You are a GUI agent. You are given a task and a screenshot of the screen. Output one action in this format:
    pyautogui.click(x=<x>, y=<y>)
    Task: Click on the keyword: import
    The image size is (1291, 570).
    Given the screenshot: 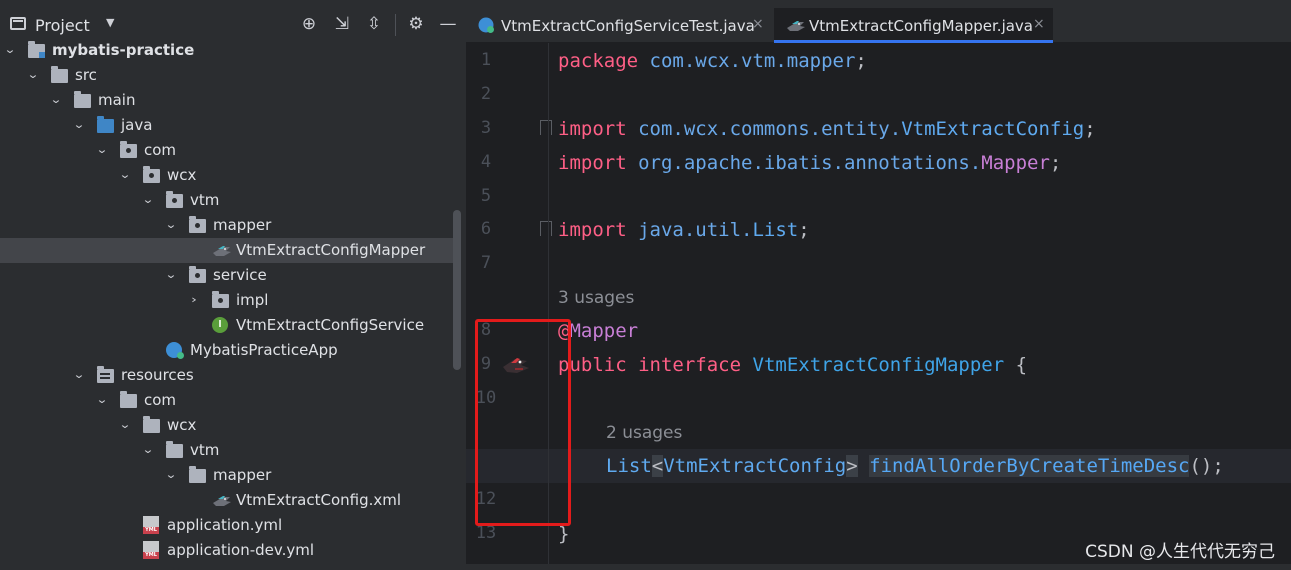 What is the action you would take?
    pyautogui.click(x=592, y=129)
    